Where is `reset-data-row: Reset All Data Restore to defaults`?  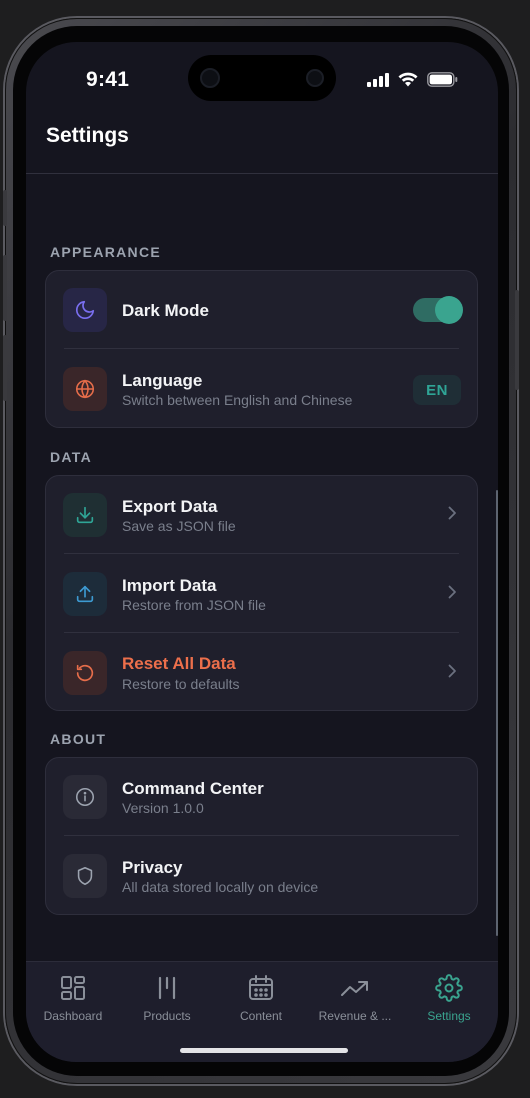
reset-data-row: Reset All Data Restore to defaults is located at coordinates (261, 673).